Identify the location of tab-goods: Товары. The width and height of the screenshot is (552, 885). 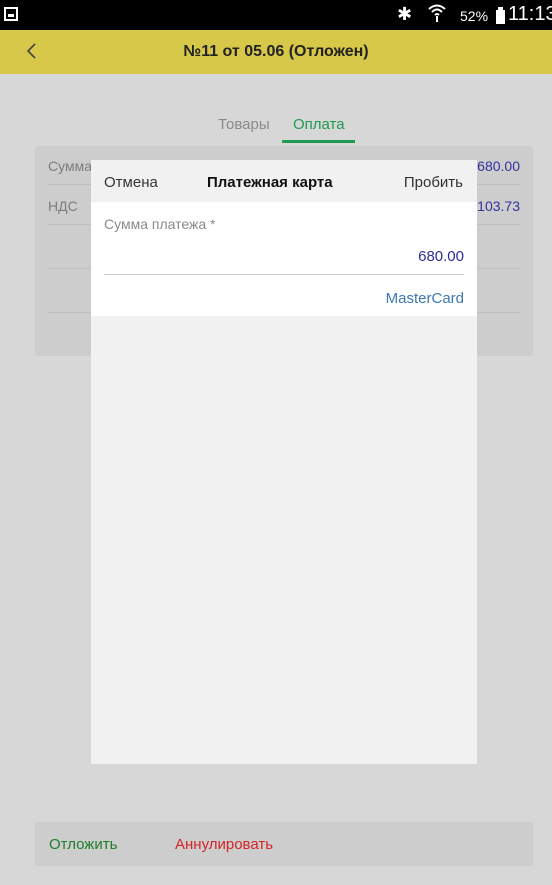
(244, 124).